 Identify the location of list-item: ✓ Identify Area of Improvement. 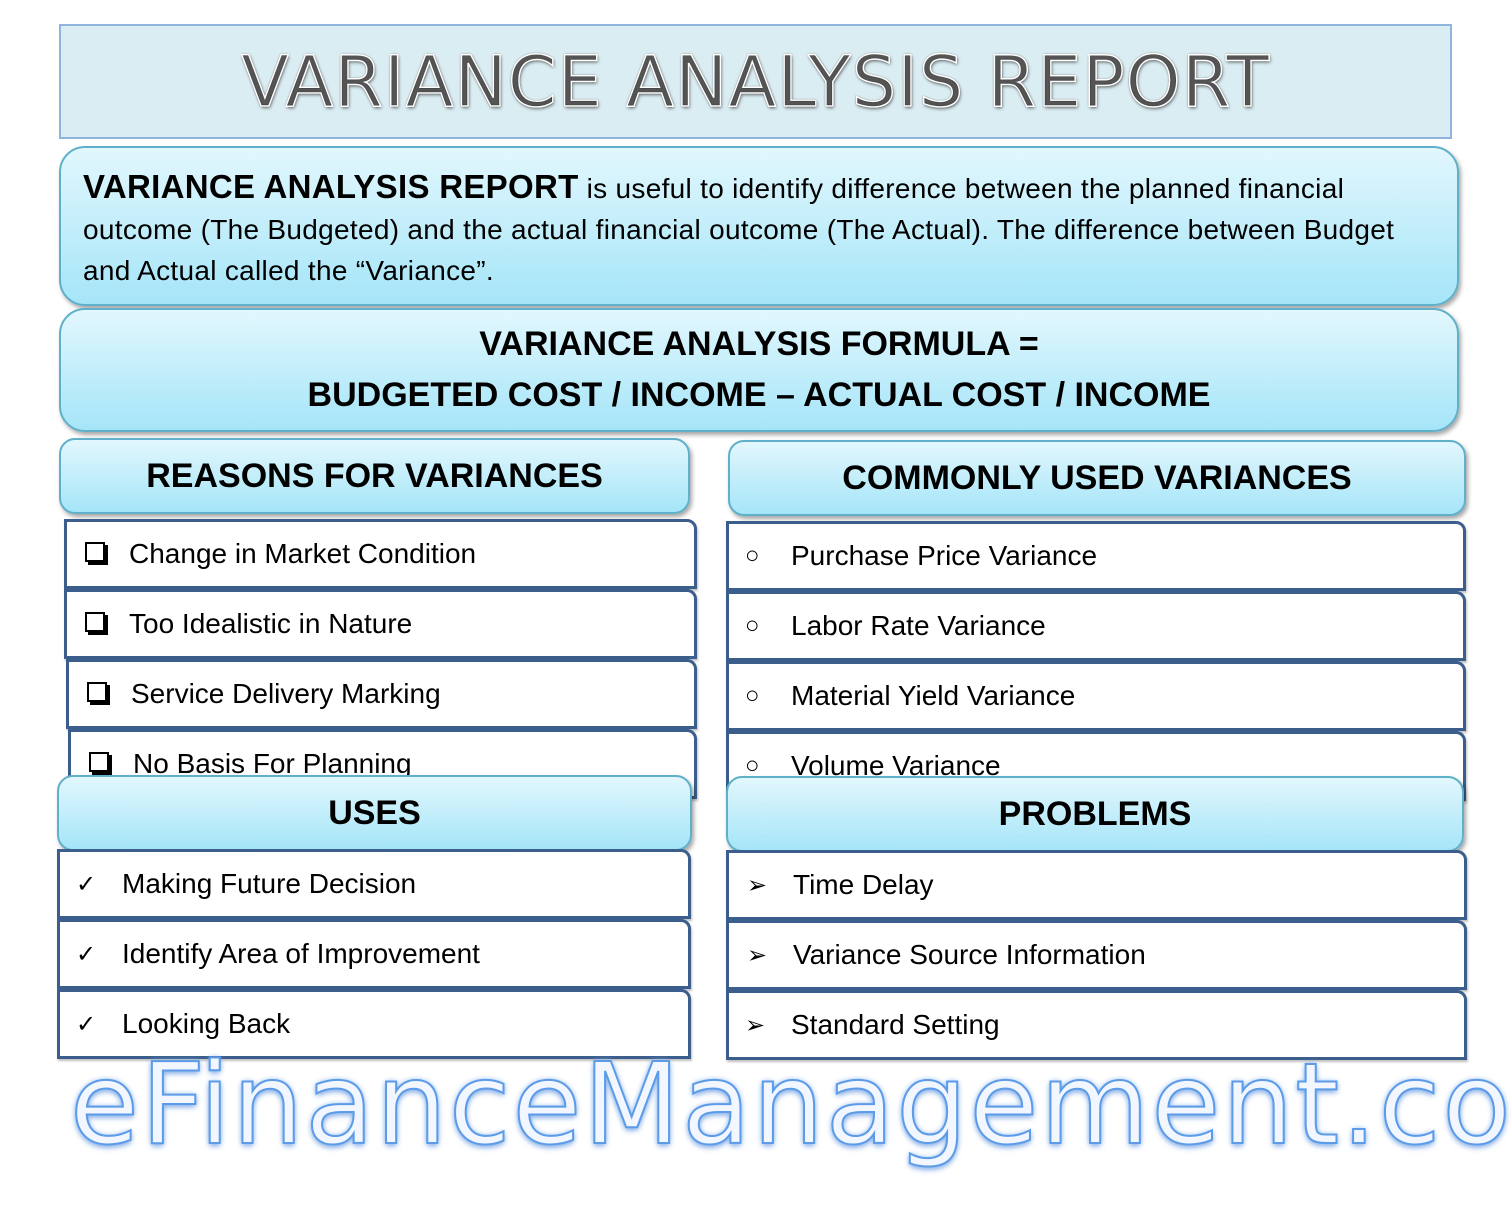
(374, 954).